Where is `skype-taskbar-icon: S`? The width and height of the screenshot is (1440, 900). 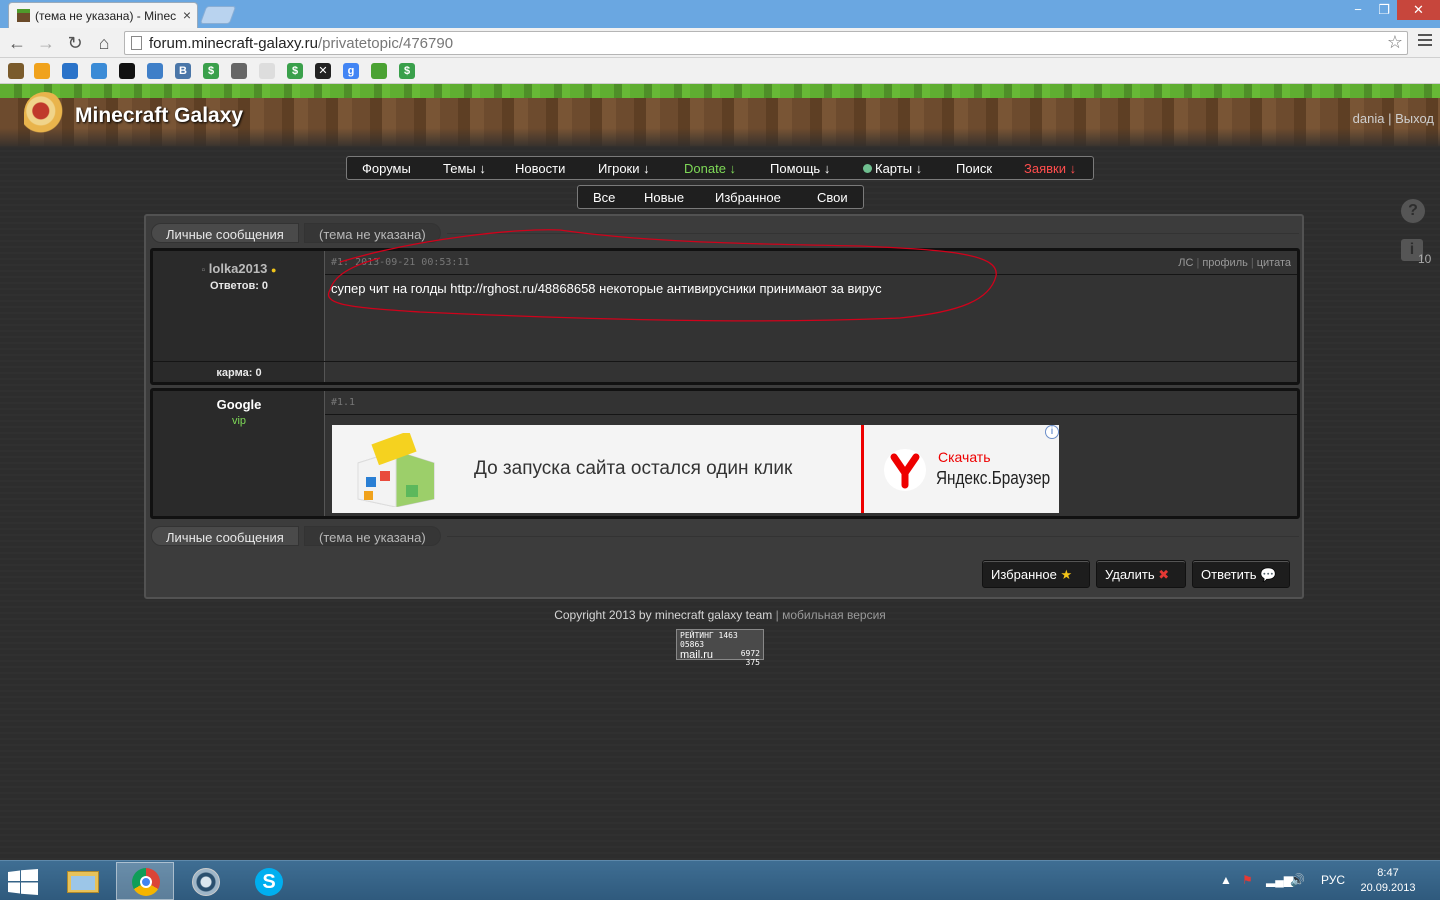
skype-taskbar-icon: S is located at coordinates (269, 881).